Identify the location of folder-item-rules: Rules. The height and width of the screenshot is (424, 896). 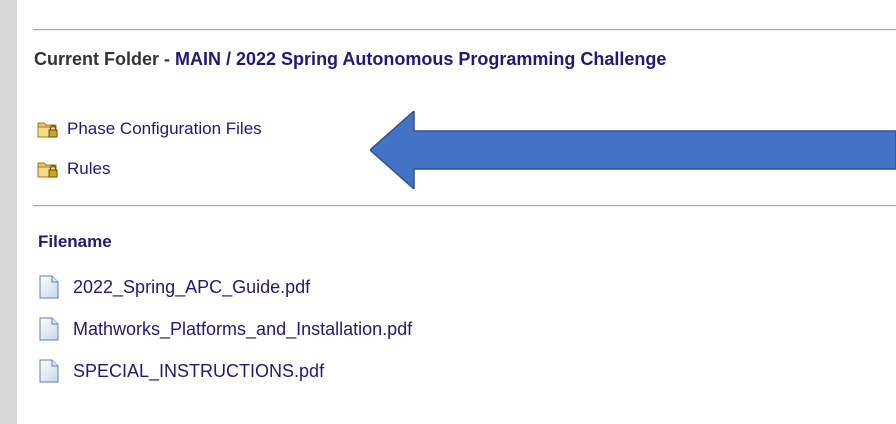
(73, 169).